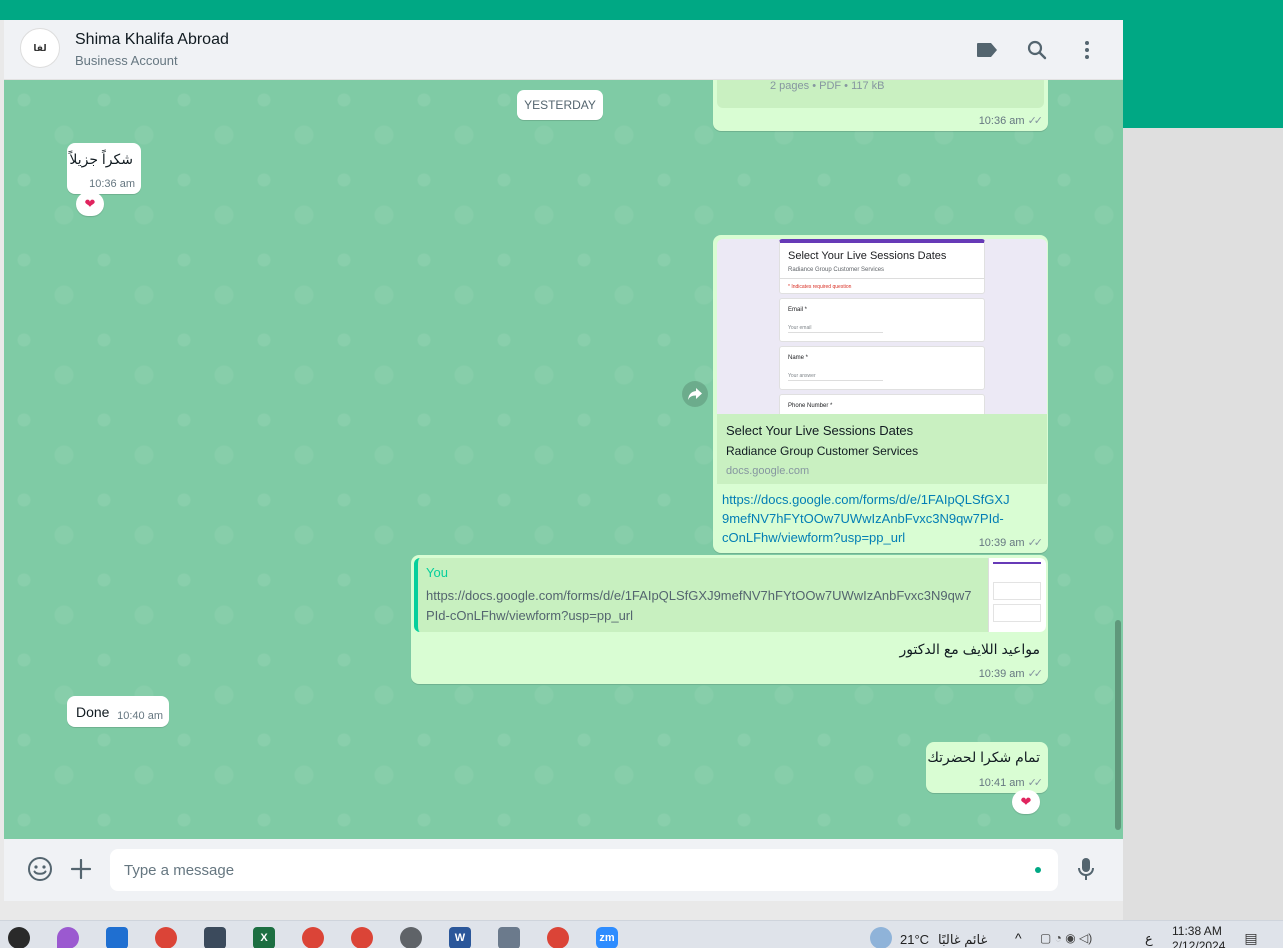  Describe the element at coordinates (983, 757) in the screenshot. I see `message-text: تمام شكرا لحضرتك` at that location.